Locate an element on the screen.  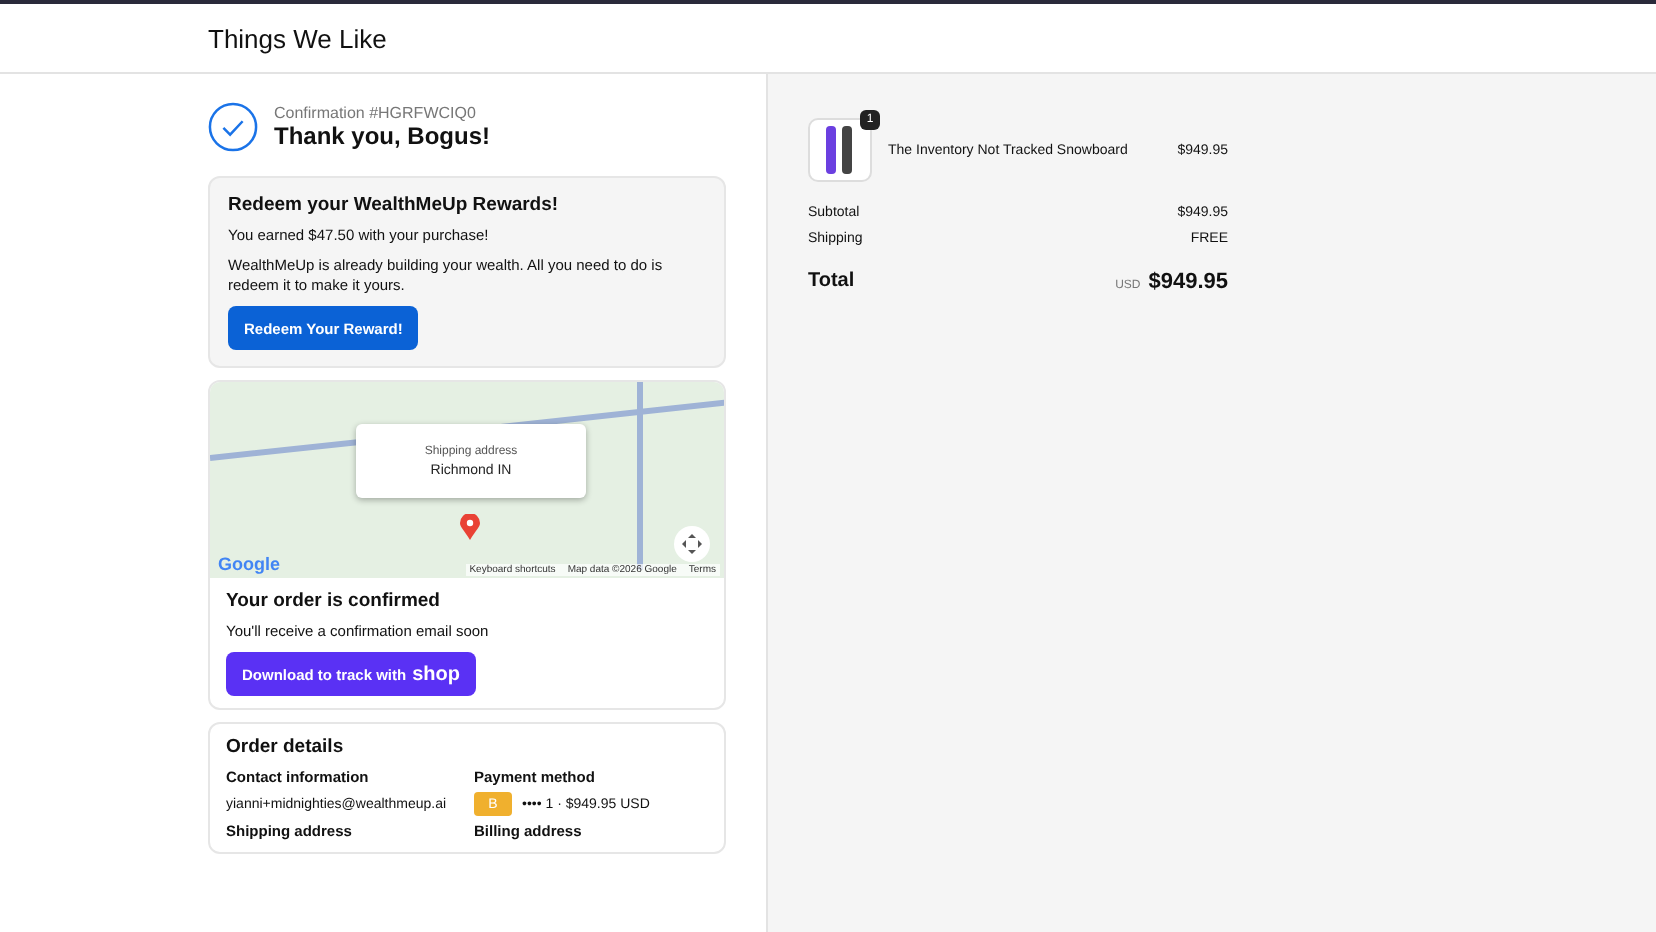
total-label: Total is located at coordinates (831, 280).